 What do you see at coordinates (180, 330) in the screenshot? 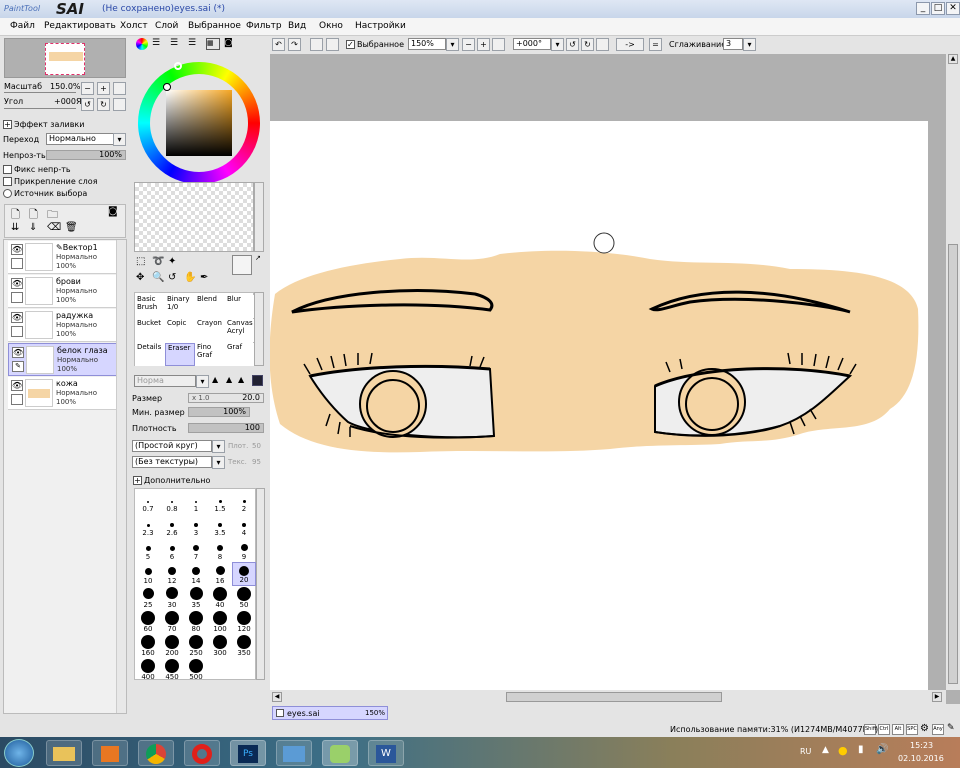
I see `tool-copic: Copic` at bounding box center [180, 330].